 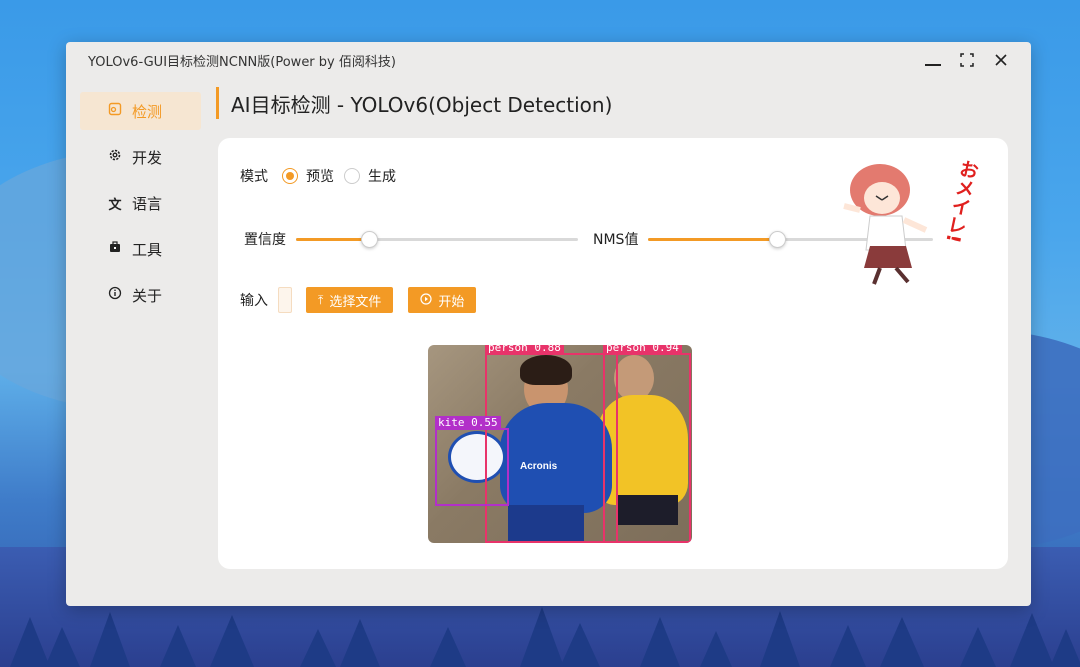 What do you see at coordinates (933, 65) in the screenshot?
I see `minimize-icon` at bounding box center [933, 65].